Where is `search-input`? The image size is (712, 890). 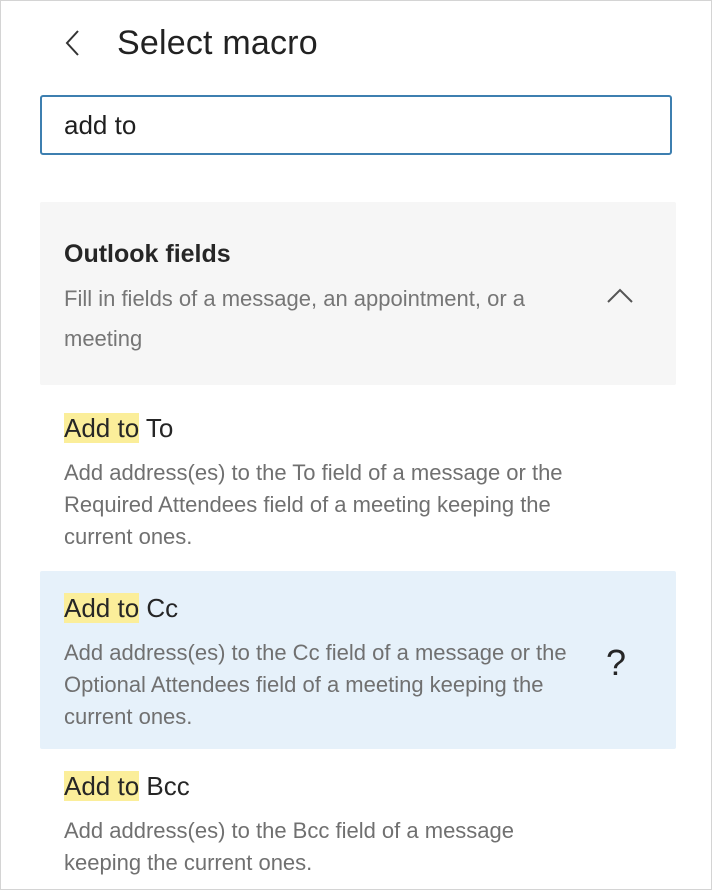 search-input is located at coordinates (356, 125).